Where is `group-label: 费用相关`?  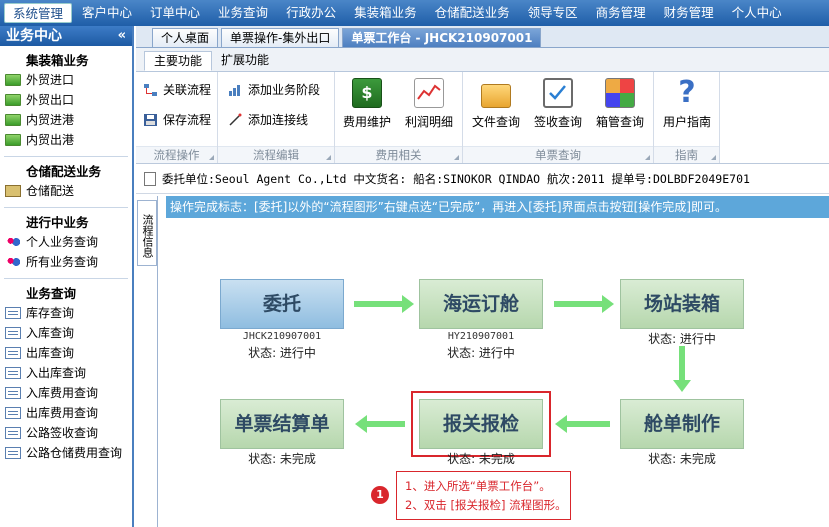
group-label: 费用相关 is located at coordinates (398, 154).